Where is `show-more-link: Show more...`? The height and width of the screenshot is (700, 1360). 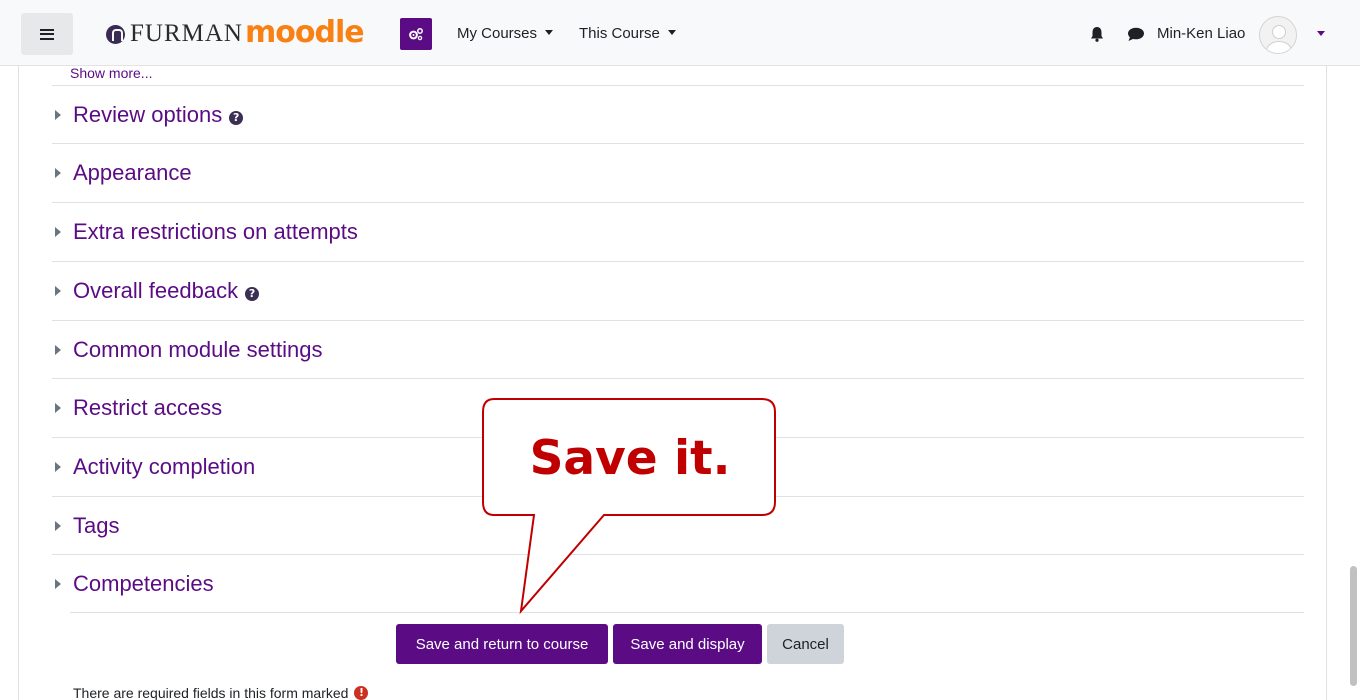 show-more-link: Show more... is located at coordinates (111, 73).